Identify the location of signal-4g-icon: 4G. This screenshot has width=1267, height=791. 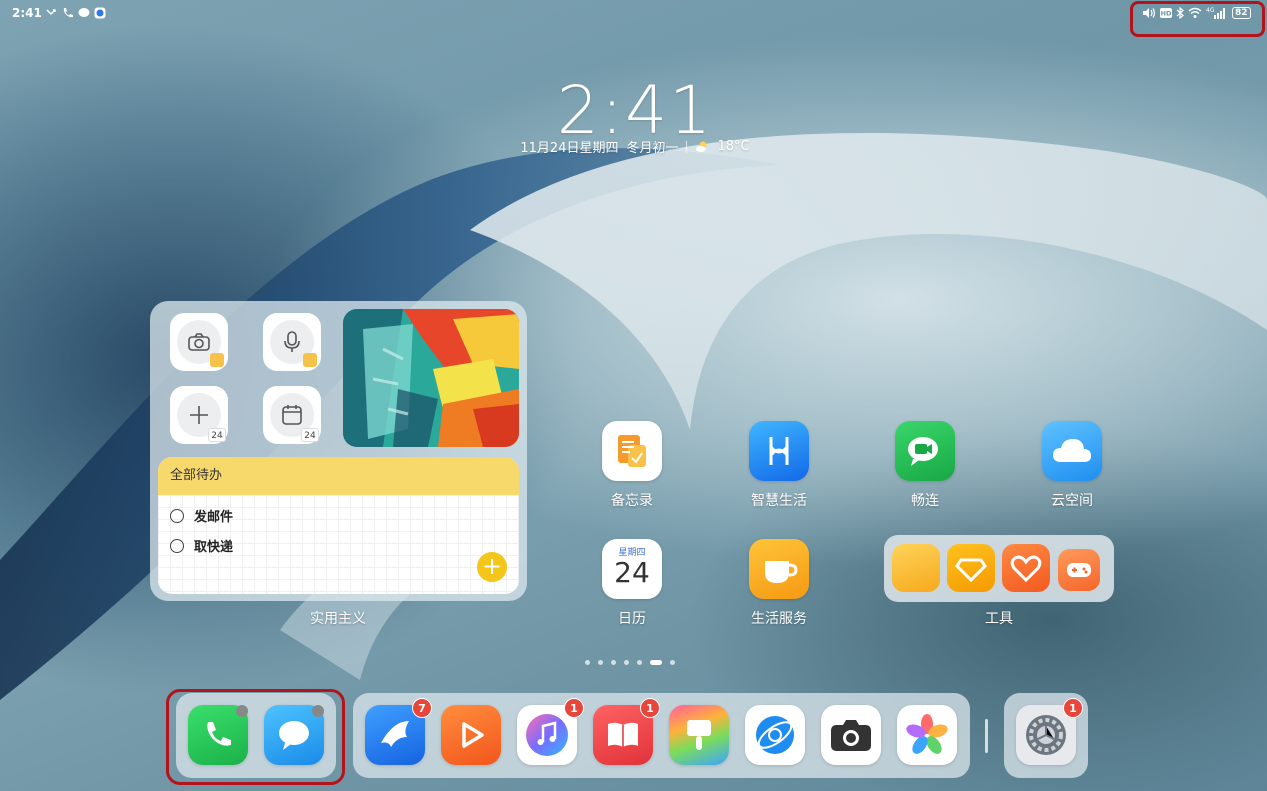
(1215, 13).